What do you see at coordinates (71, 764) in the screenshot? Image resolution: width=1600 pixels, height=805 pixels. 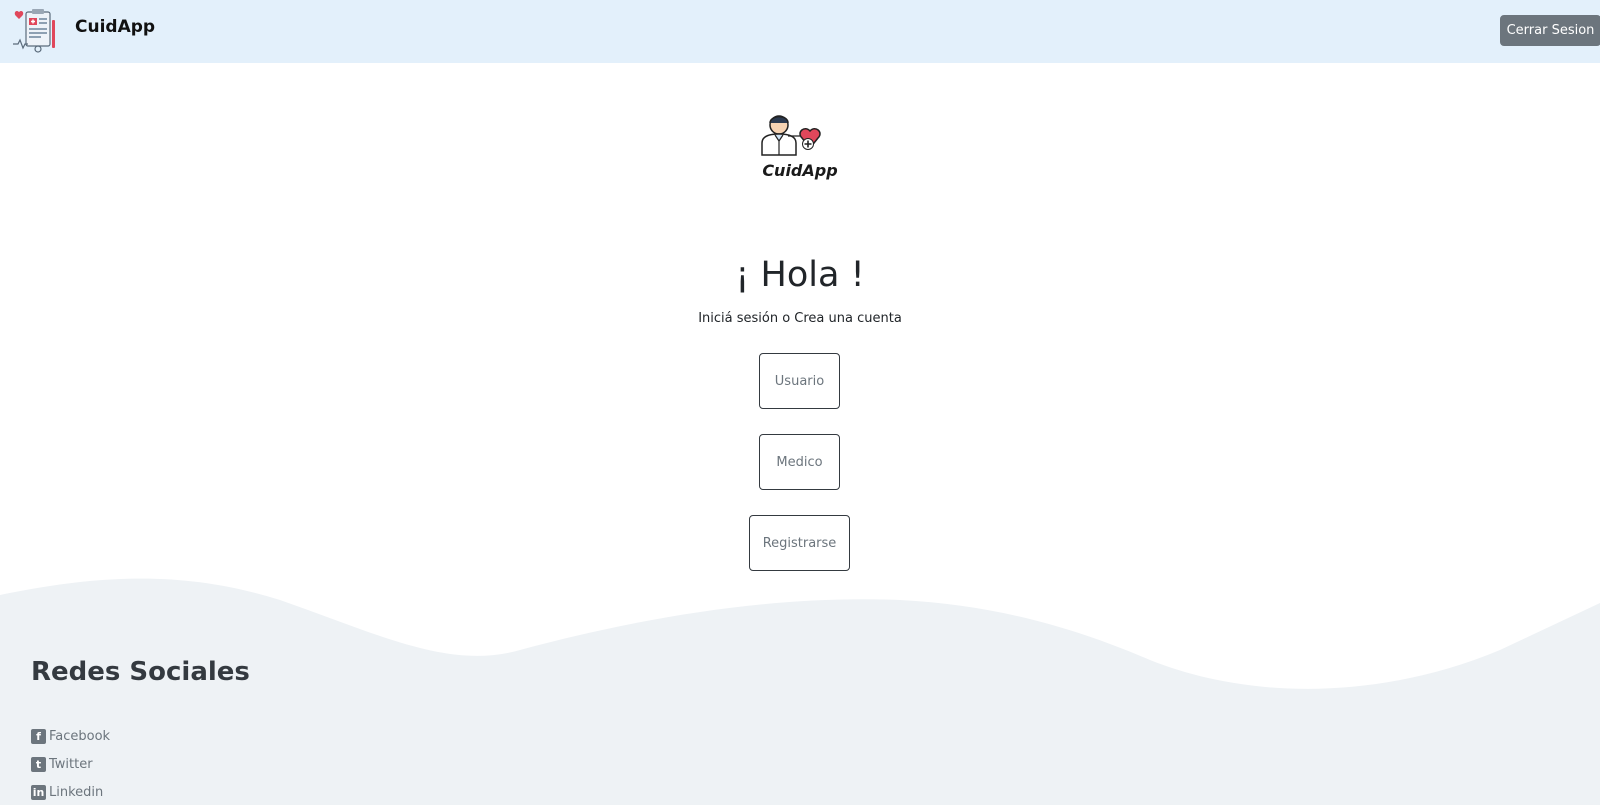 I see `twitter-label: Twitter` at bounding box center [71, 764].